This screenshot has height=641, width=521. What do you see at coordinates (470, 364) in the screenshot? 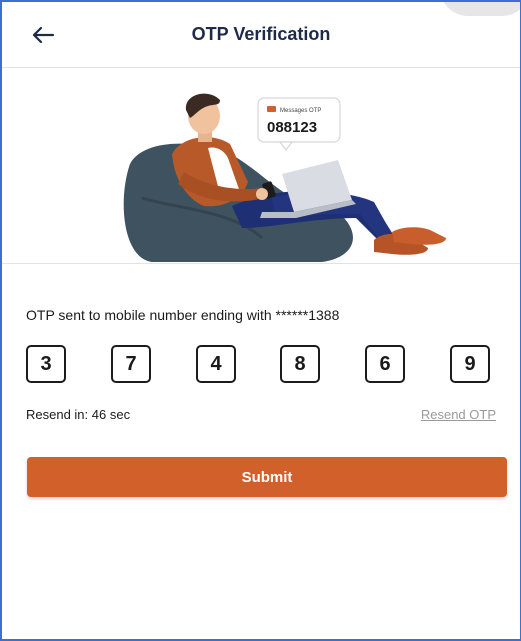
I see `otp-digit-6: 9` at bounding box center [470, 364].